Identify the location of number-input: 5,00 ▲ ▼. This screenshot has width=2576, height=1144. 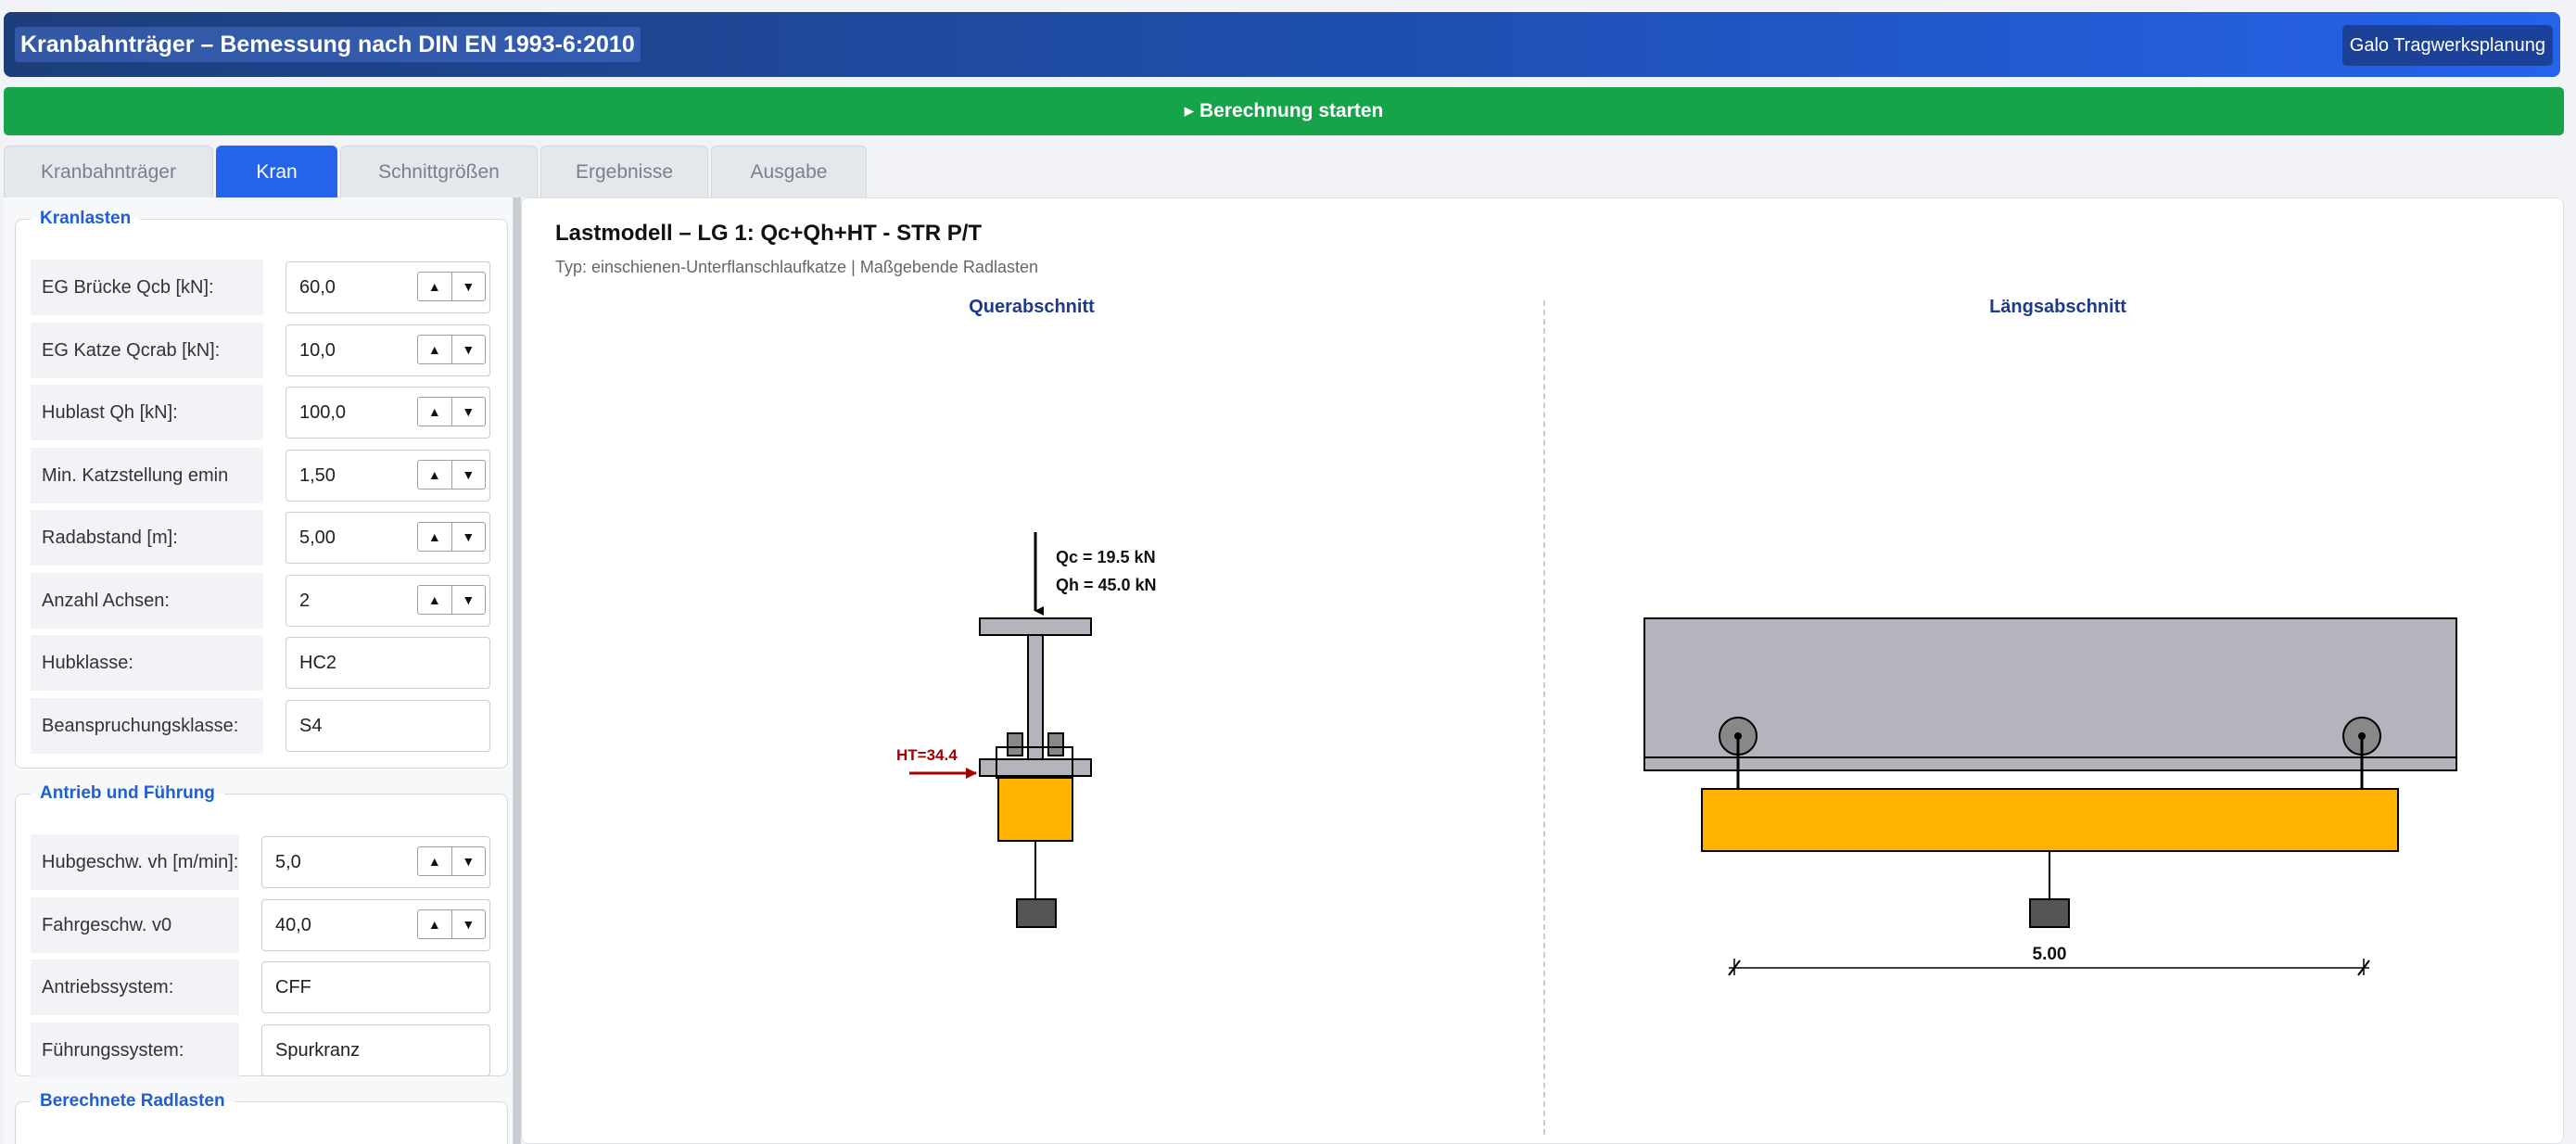
(388, 538).